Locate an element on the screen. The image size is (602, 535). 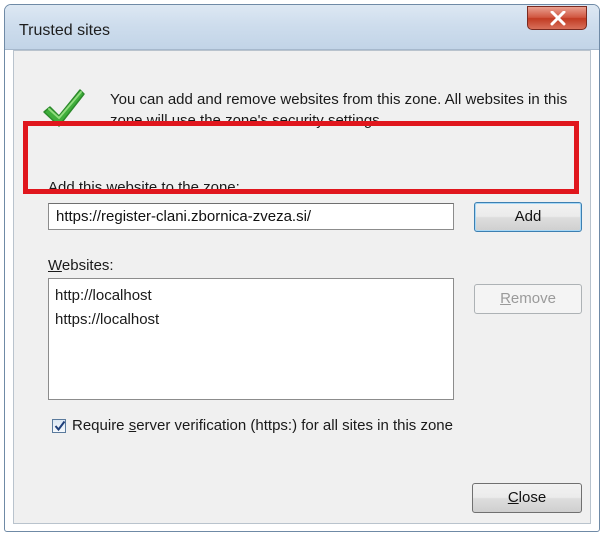
require-verification-checkbox is located at coordinates (59, 426).